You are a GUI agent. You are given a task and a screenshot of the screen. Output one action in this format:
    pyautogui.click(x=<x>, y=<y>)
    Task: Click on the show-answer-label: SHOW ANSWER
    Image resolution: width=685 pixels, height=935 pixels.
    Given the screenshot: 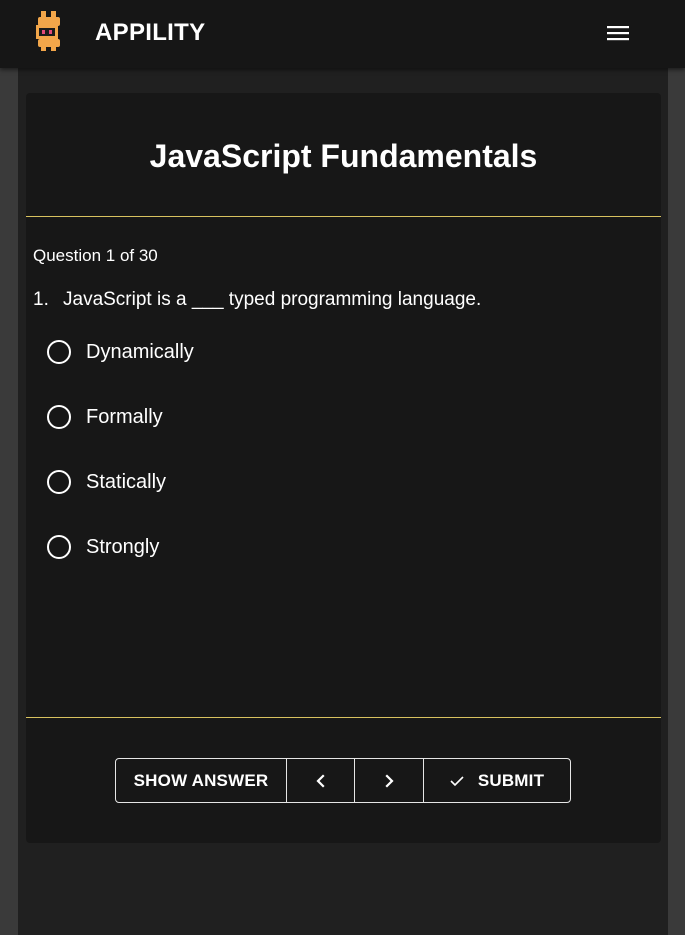 What is the action you would take?
    pyautogui.click(x=201, y=780)
    